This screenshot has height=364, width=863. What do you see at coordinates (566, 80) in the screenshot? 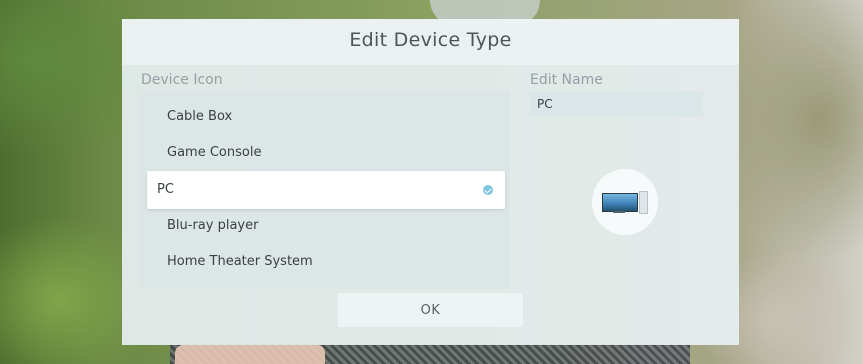
I see `edit-name-label: Edit Name` at bounding box center [566, 80].